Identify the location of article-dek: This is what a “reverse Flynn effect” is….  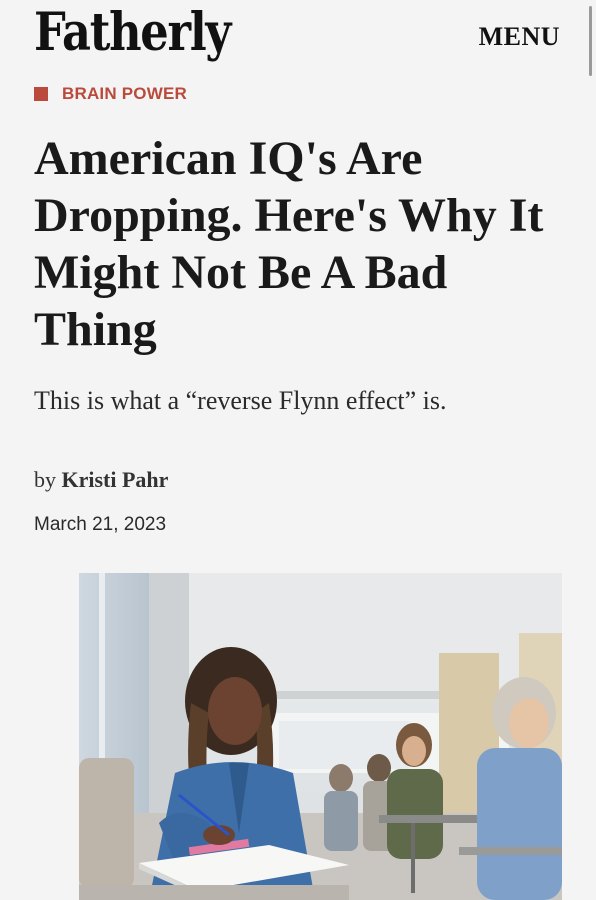
(240, 400).